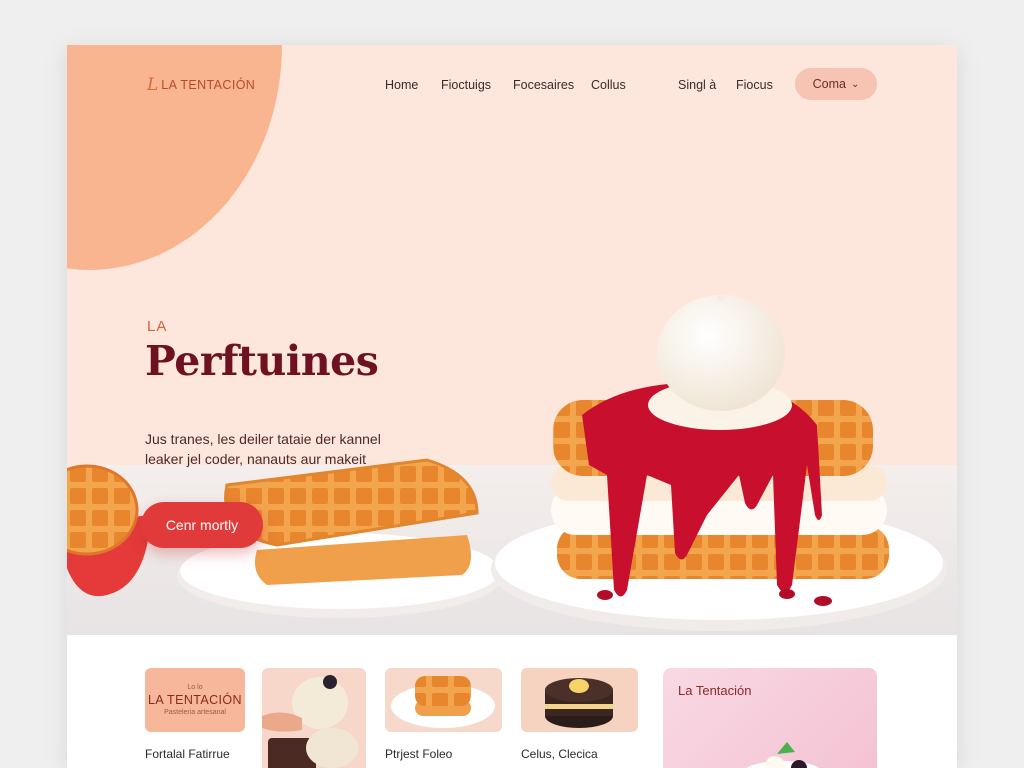 The height and width of the screenshot is (768, 1024). What do you see at coordinates (559, 754) in the screenshot?
I see `card-caption: Celus, Clecica` at bounding box center [559, 754].